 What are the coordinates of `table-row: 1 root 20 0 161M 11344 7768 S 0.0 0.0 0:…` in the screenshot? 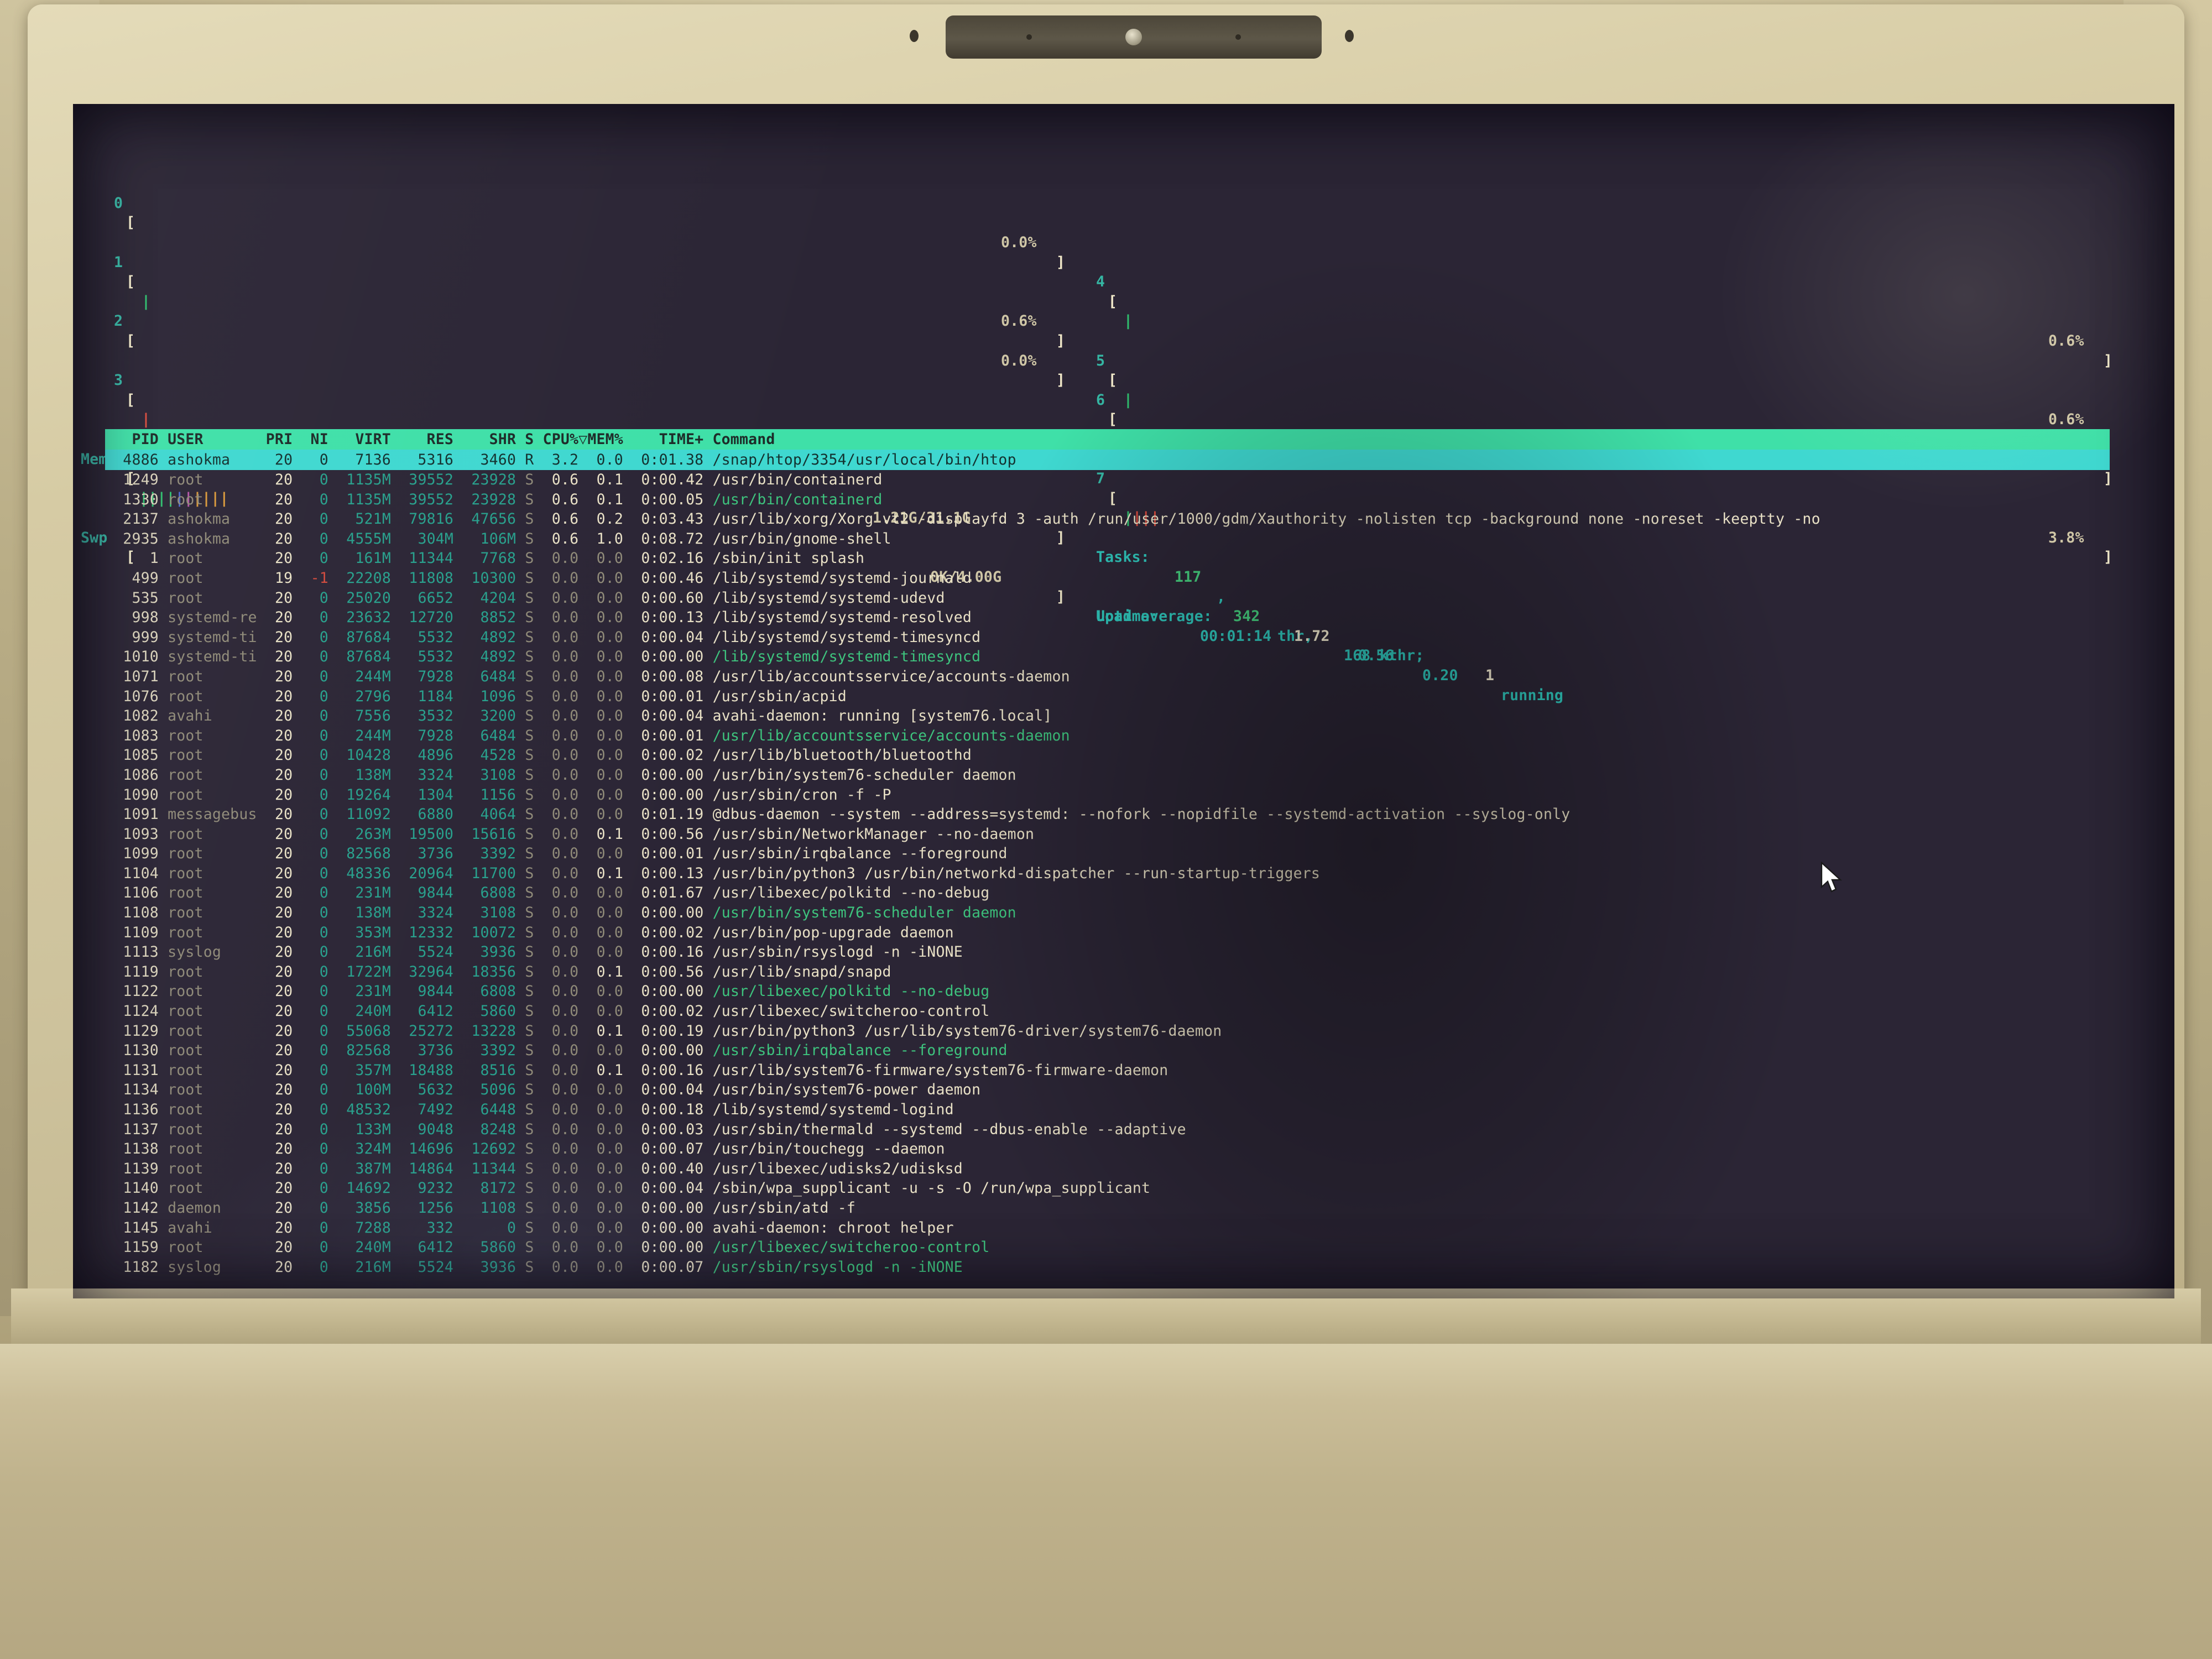 It's located at (1128, 558).